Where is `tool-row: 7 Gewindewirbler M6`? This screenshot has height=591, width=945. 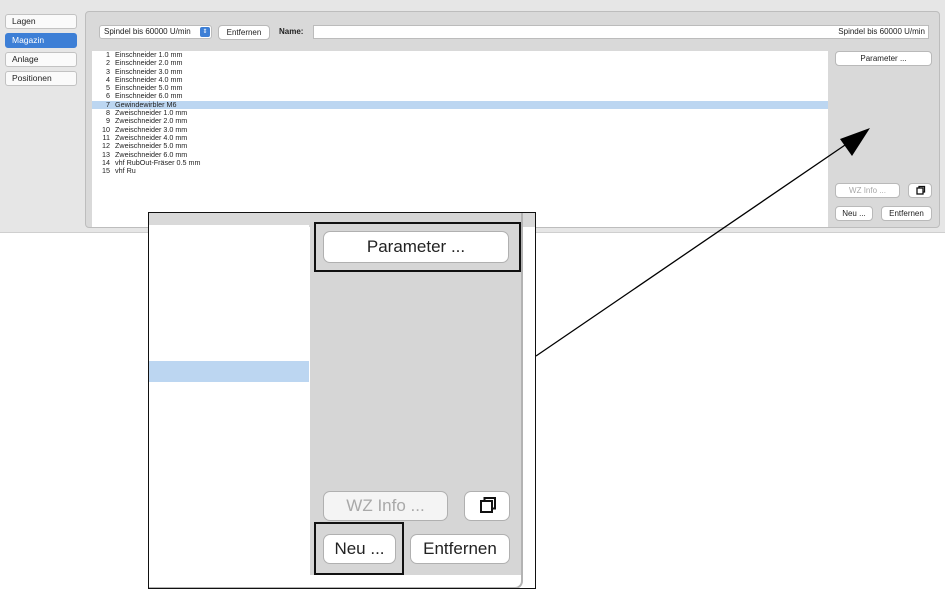 tool-row: 7 Gewindewirbler M6 is located at coordinates (460, 105).